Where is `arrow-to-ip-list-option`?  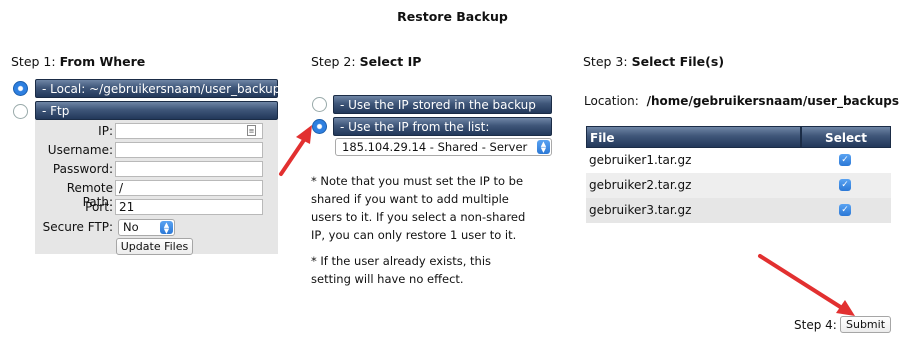 arrow-to-ip-list-option is located at coordinates (295, 150).